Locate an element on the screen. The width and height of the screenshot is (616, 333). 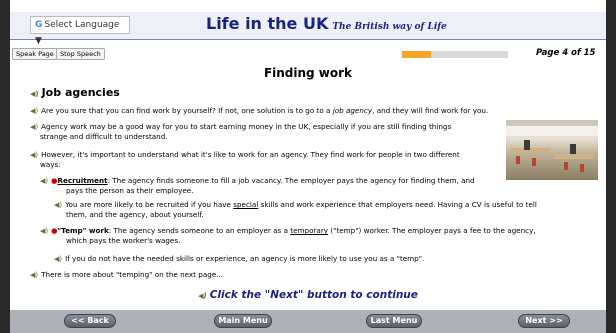
next-button: Next >> is located at coordinates (544, 321).